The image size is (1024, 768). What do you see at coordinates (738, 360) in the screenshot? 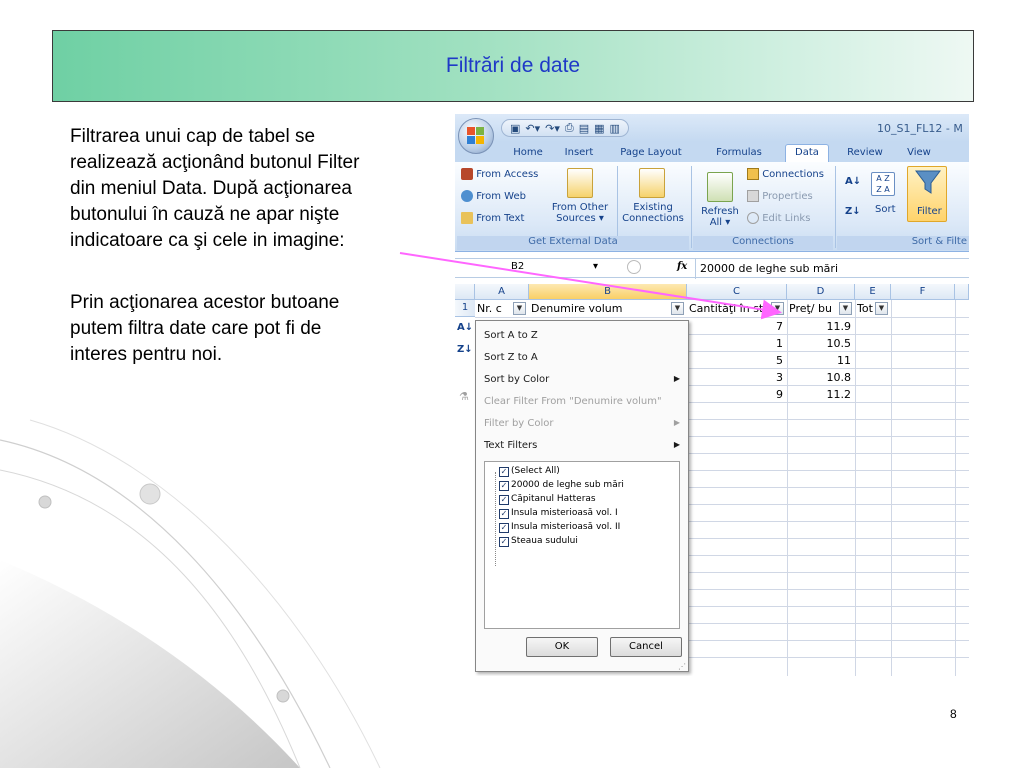
I see `cell-c4: 5` at bounding box center [738, 360].